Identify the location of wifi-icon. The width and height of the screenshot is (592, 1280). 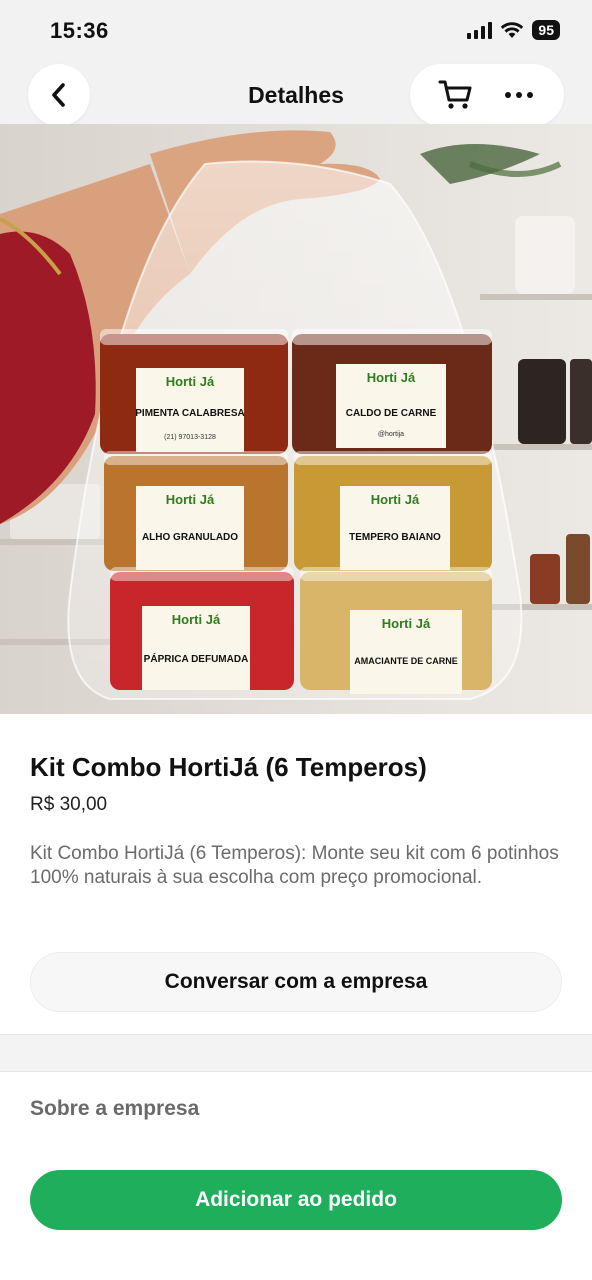
(512, 30).